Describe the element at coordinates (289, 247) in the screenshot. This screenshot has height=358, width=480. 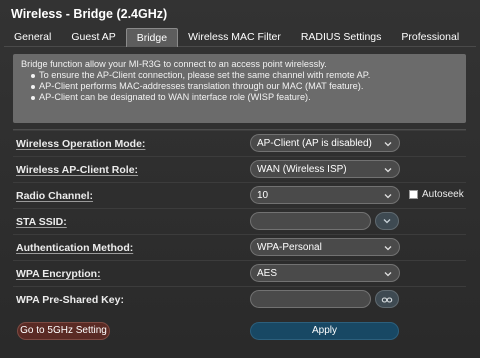
I see `auth-method-value: WPA-Personal` at that location.